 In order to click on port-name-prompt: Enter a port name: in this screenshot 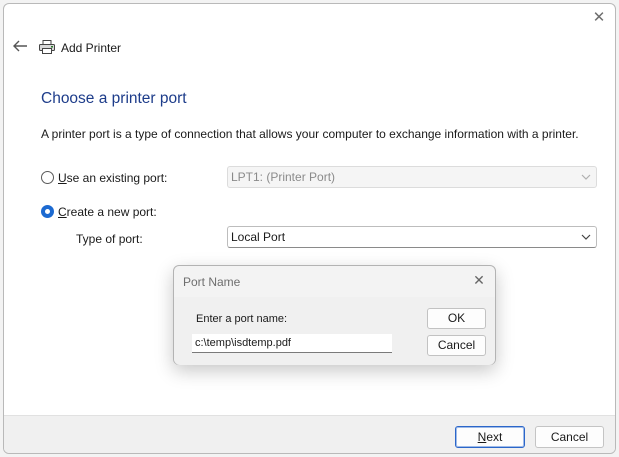, I will do `click(242, 319)`.